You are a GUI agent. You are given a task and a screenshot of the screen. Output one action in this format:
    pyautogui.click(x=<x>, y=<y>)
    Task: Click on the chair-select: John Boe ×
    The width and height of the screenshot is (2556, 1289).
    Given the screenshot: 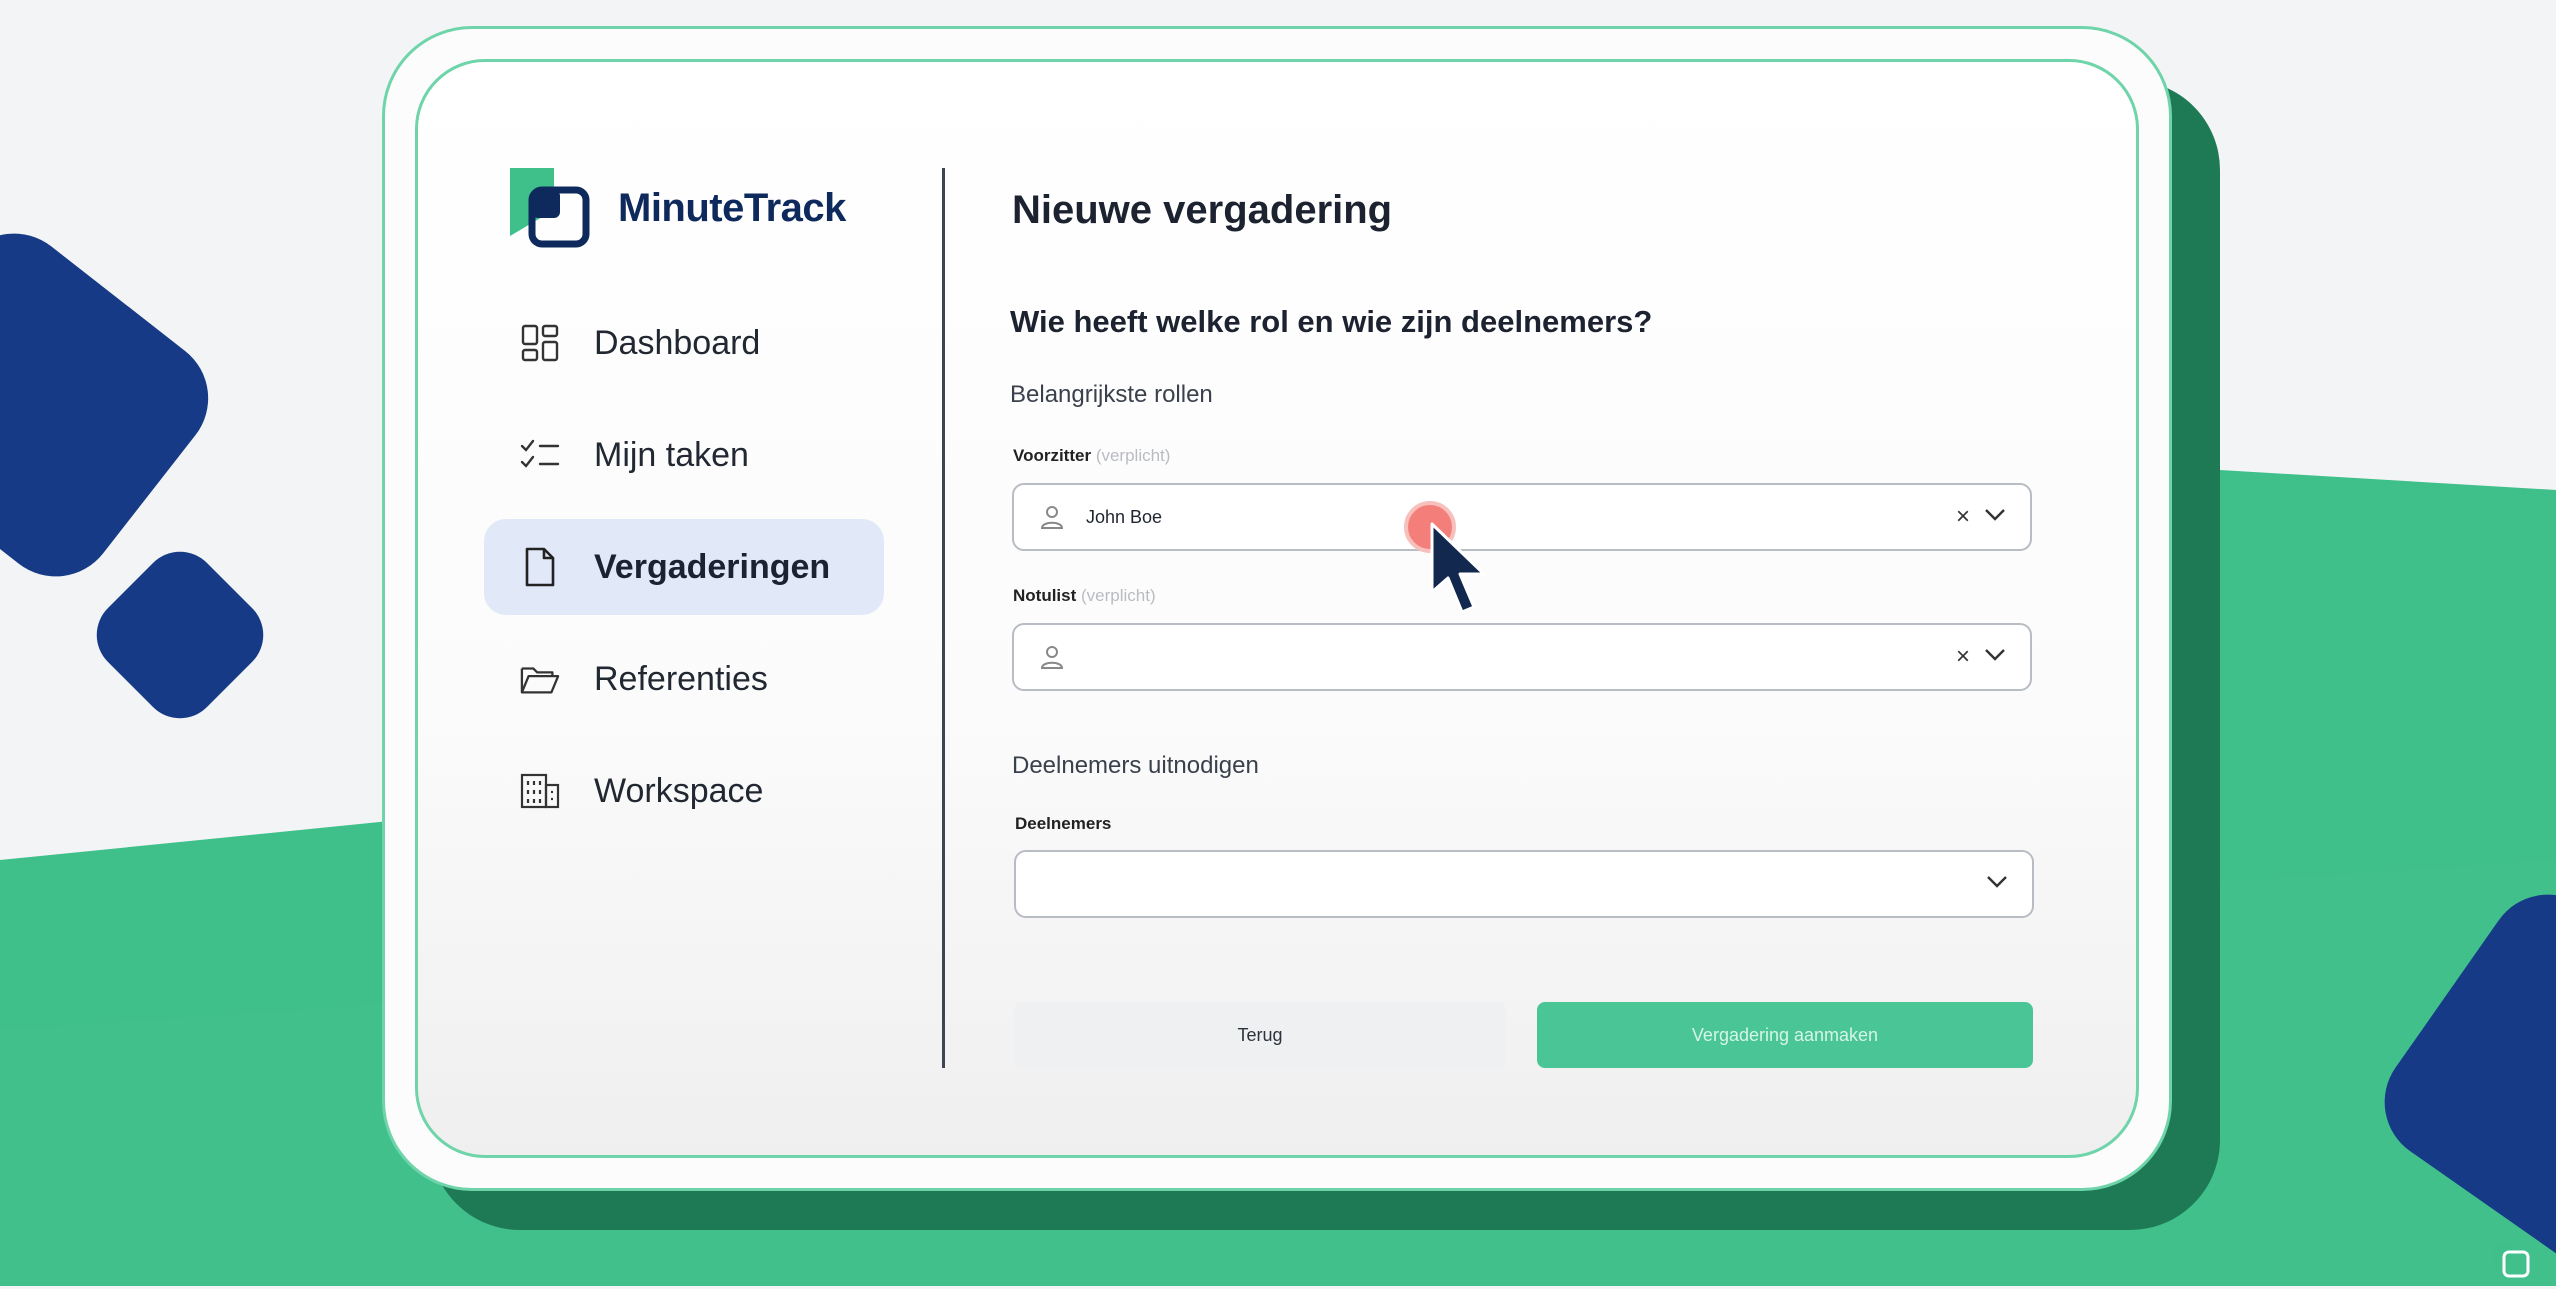 What is the action you would take?
    pyautogui.click(x=1522, y=517)
    